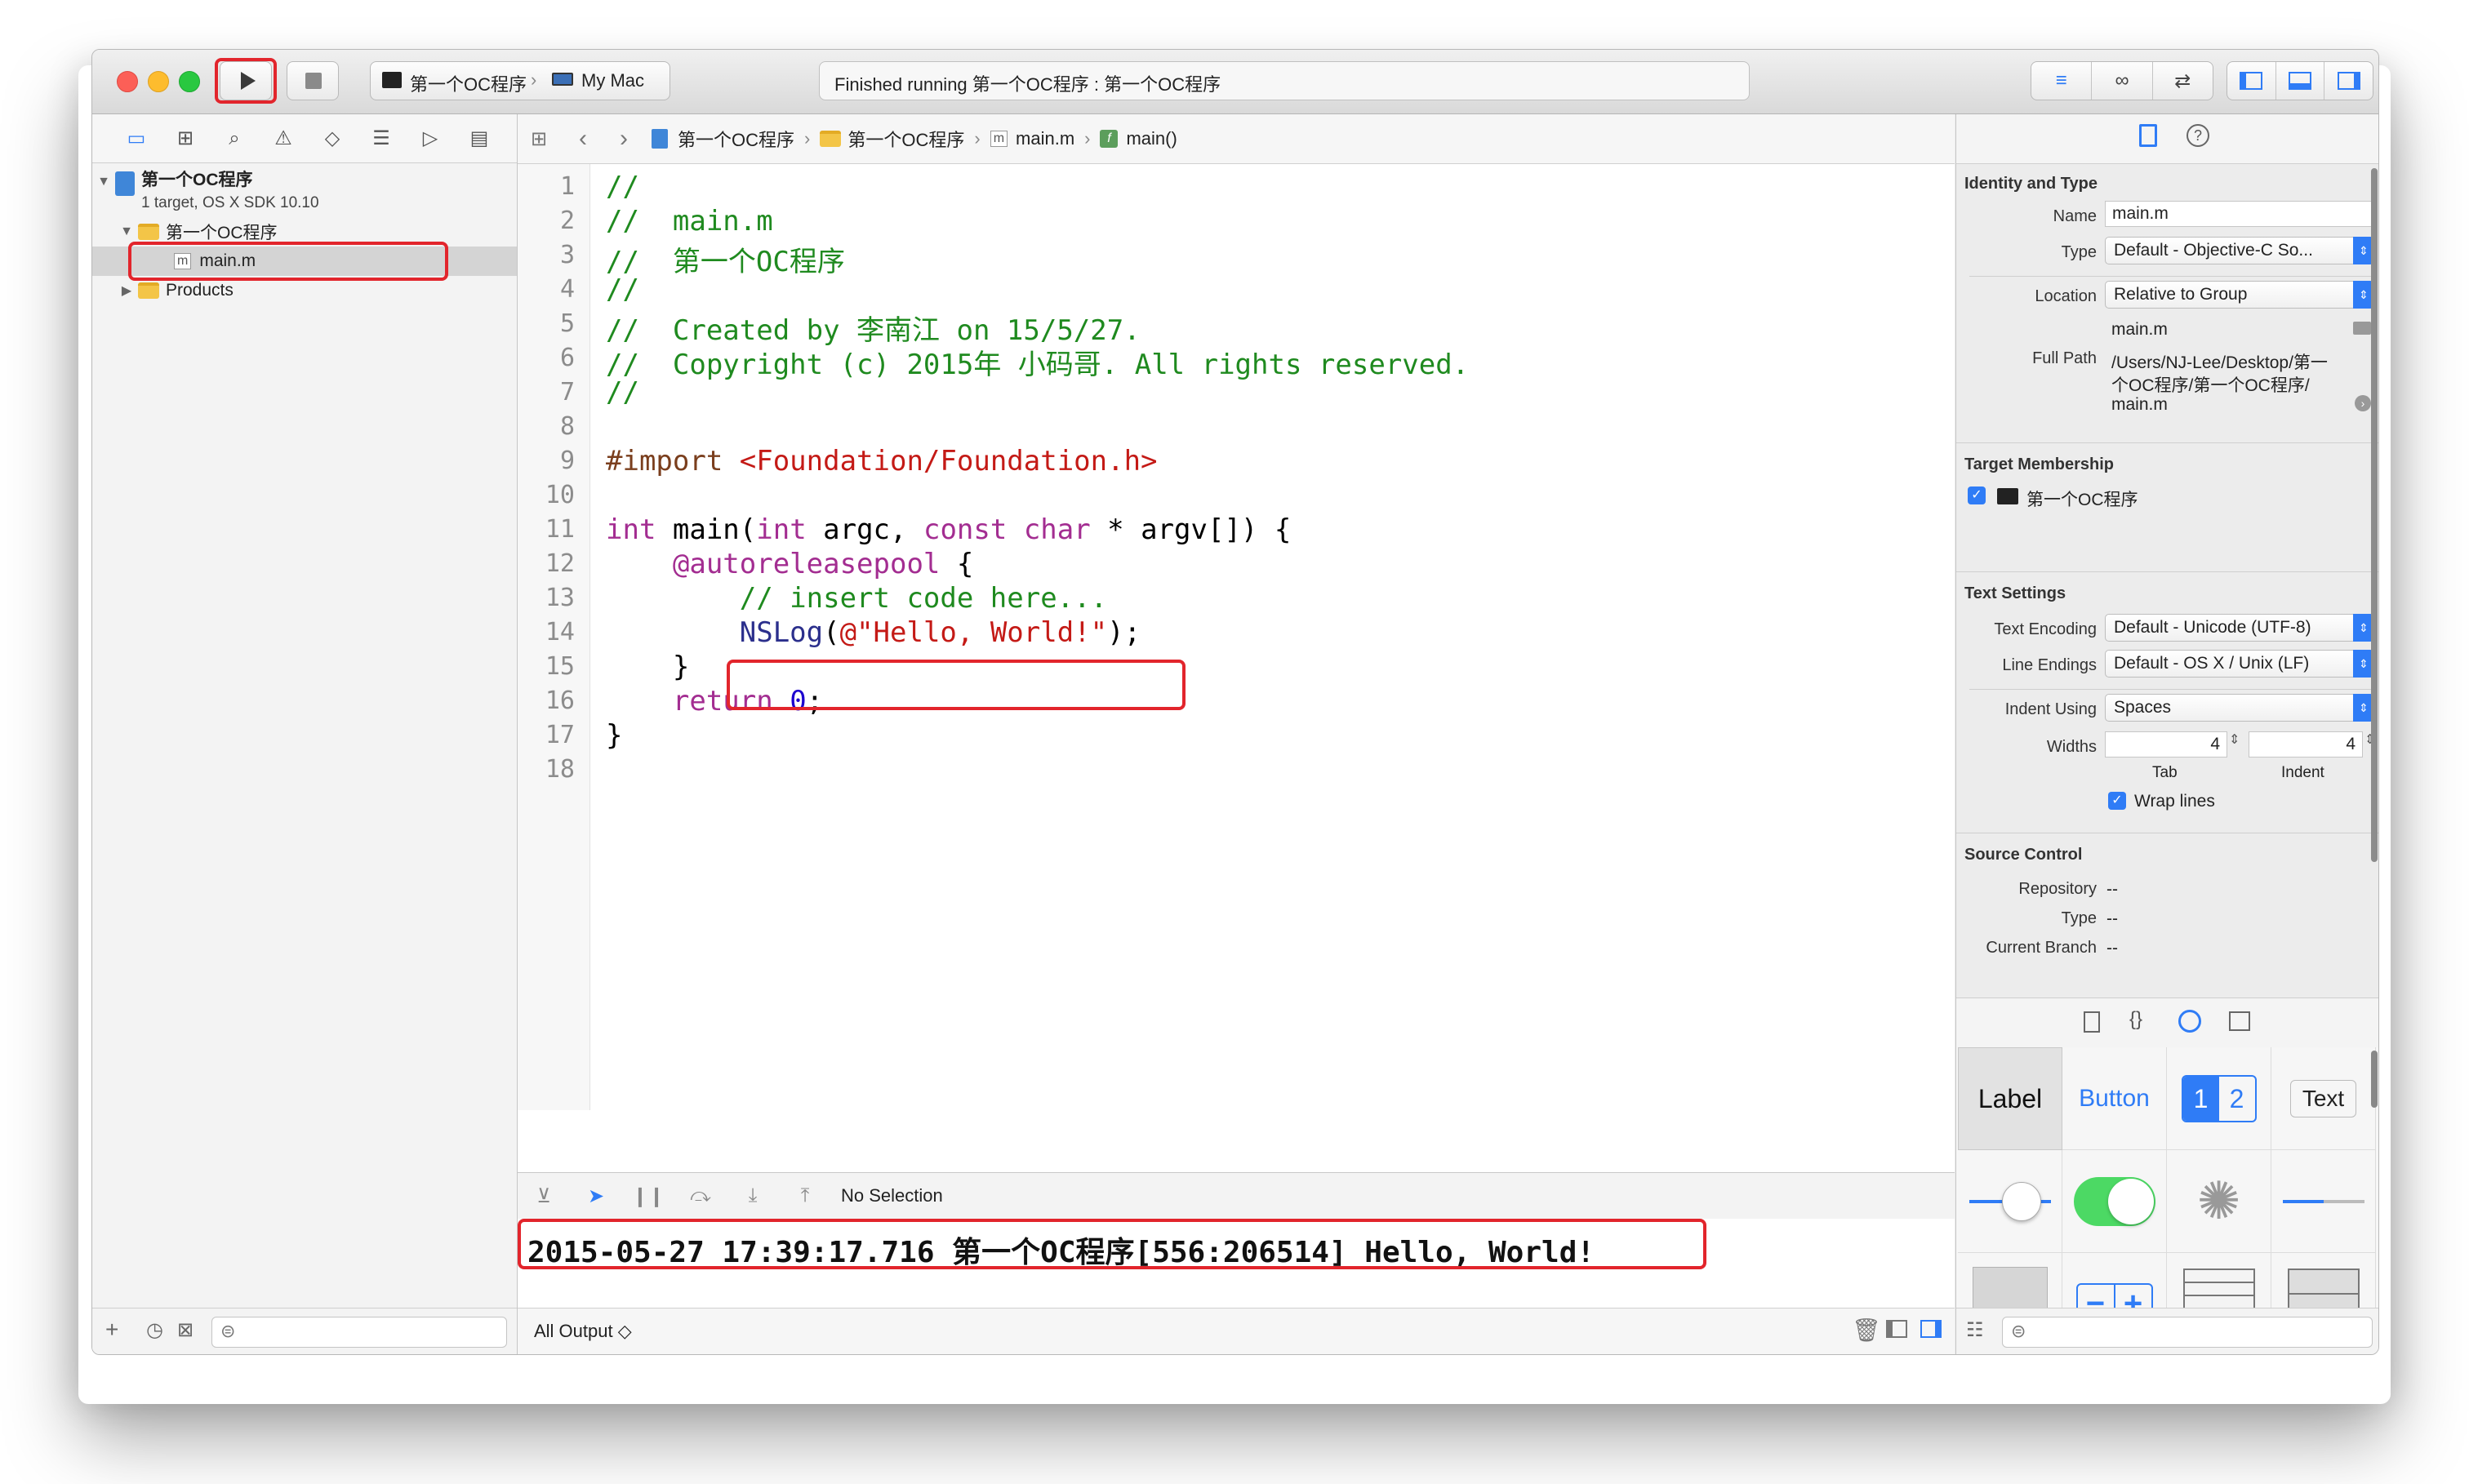 The height and width of the screenshot is (1484, 2469). Describe the element at coordinates (2117, 801) in the screenshot. I see `wrap-checkbox: ✓` at that location.